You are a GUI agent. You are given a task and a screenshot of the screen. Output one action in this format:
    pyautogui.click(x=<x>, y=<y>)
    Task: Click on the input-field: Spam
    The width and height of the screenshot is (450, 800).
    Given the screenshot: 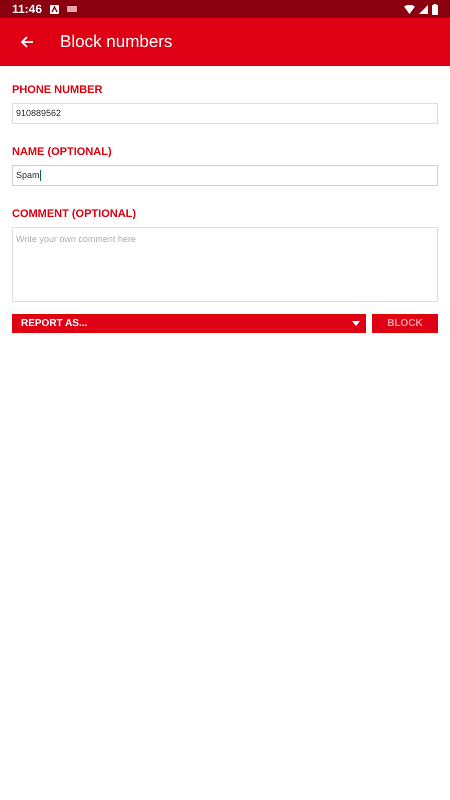 What is the action you would take?
    pyautogui.click(x=225, y=175)
    